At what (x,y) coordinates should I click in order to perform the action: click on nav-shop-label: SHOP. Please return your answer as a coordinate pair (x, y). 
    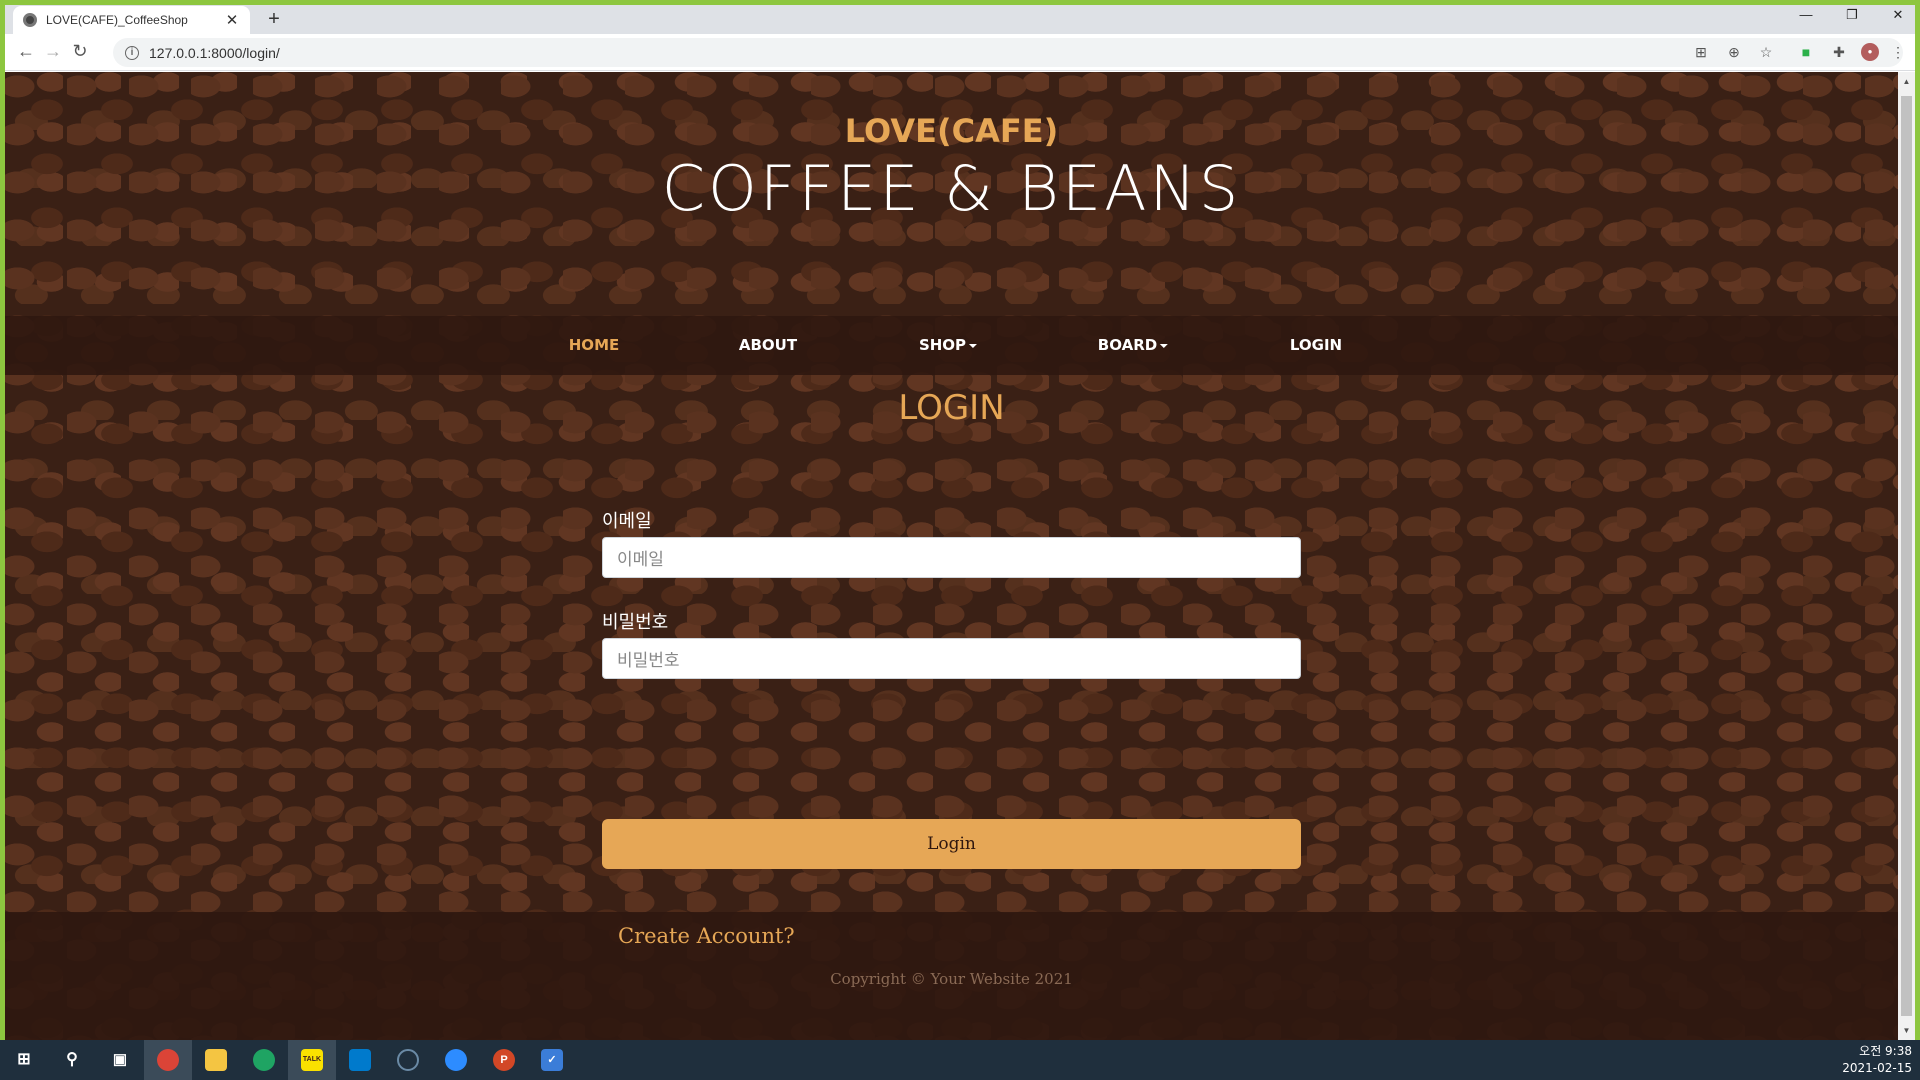
    Looking at the image, I should click on (942, 345).